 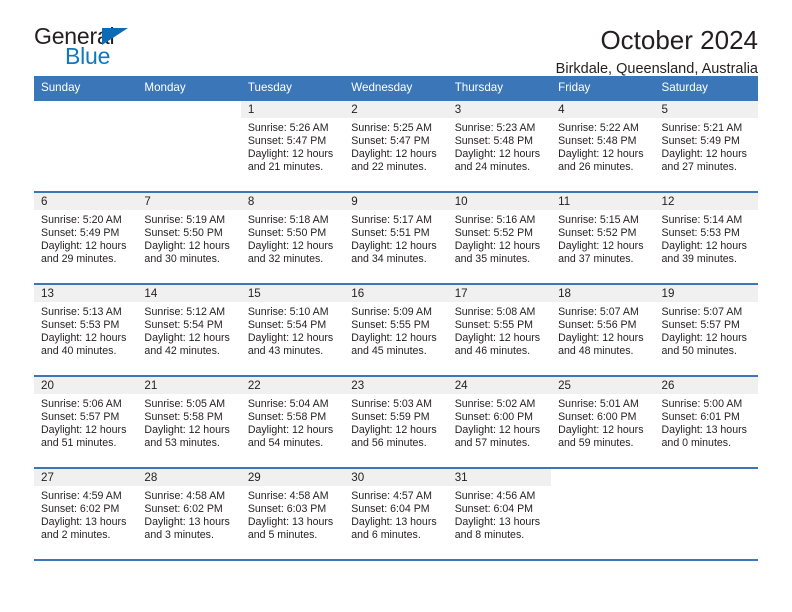 What do you see at coordinates (86, 293) in the screenshot?
I see `day-number-band: 13` at bounding box center [86, 293].